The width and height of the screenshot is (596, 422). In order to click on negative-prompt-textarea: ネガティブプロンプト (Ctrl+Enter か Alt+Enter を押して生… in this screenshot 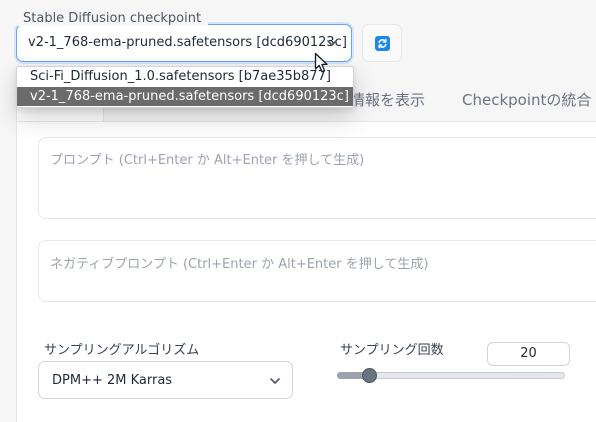, I will do `click(317, 271)`.